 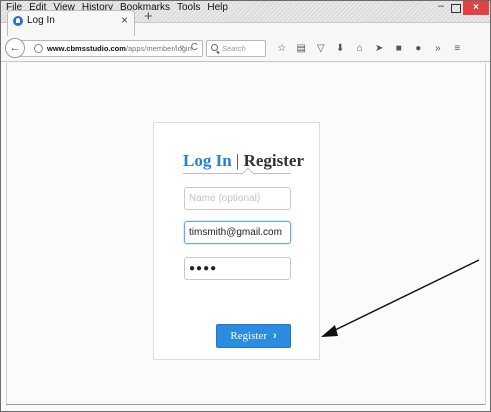 What do you see at coordinates (237, 173) in the screenshot?
I see `tabs-underline` at bounding box center [237, 173].